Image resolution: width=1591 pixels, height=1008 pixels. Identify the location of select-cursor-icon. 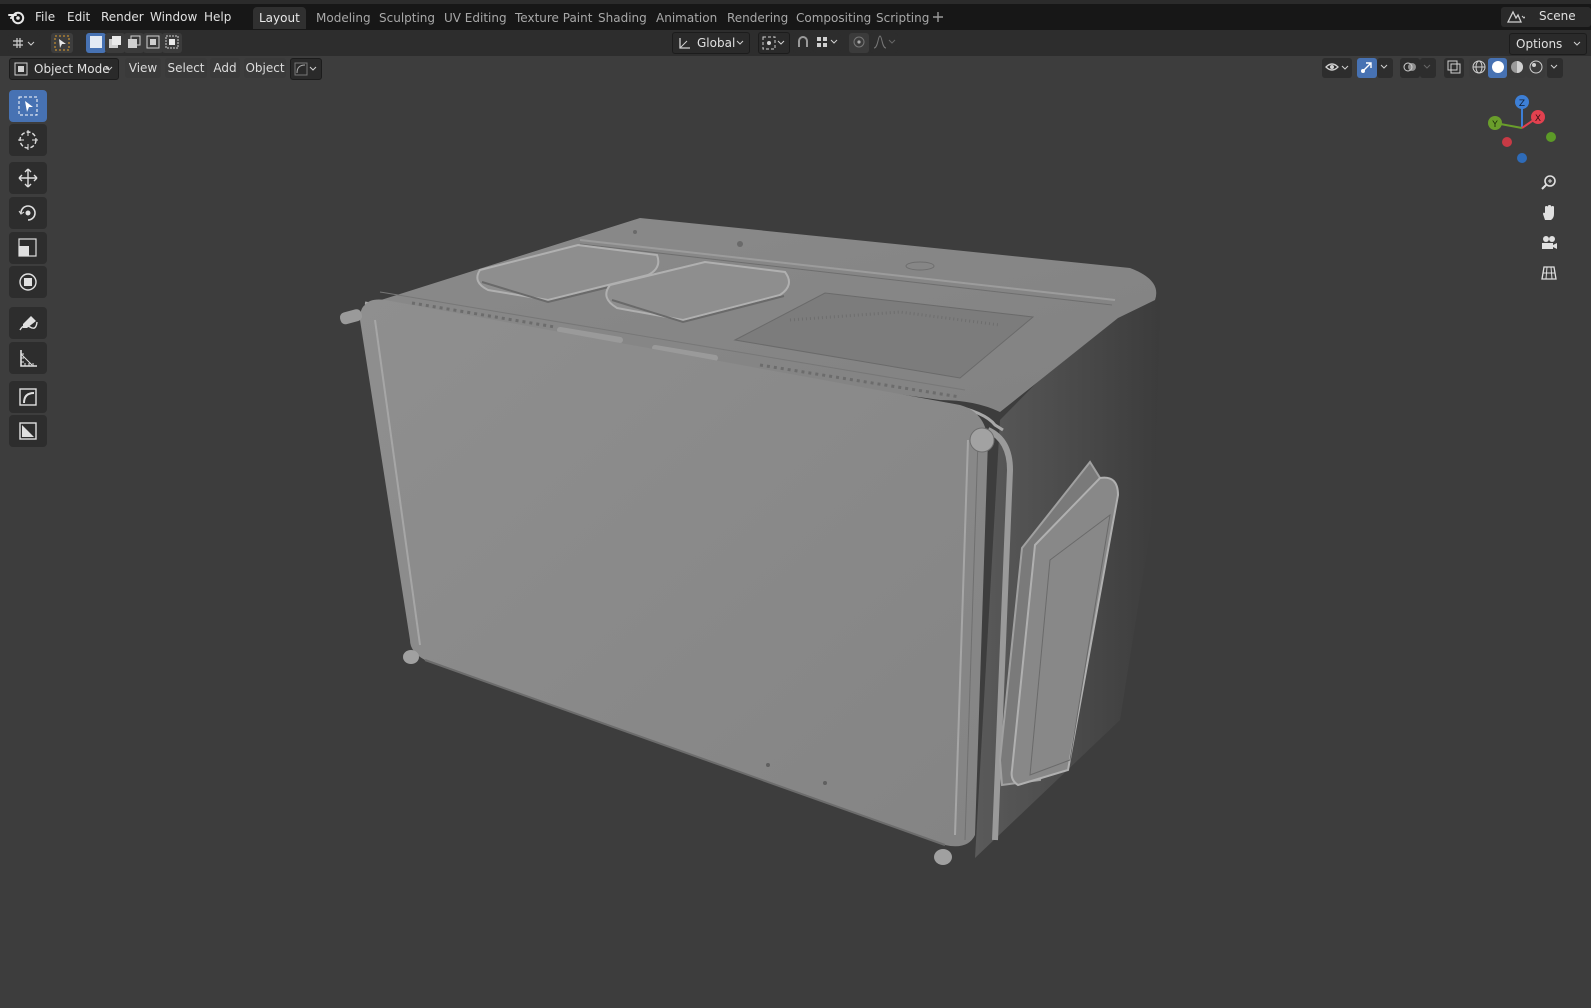
(62, 43).